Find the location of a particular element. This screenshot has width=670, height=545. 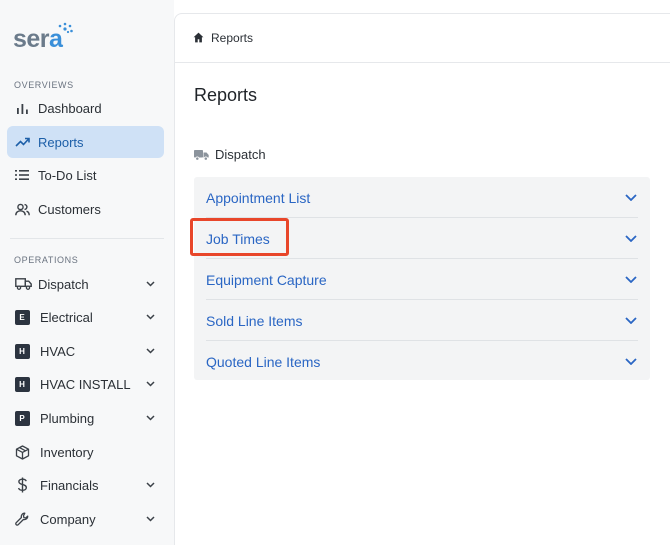

home-icon is located at coordinates (199, 38).